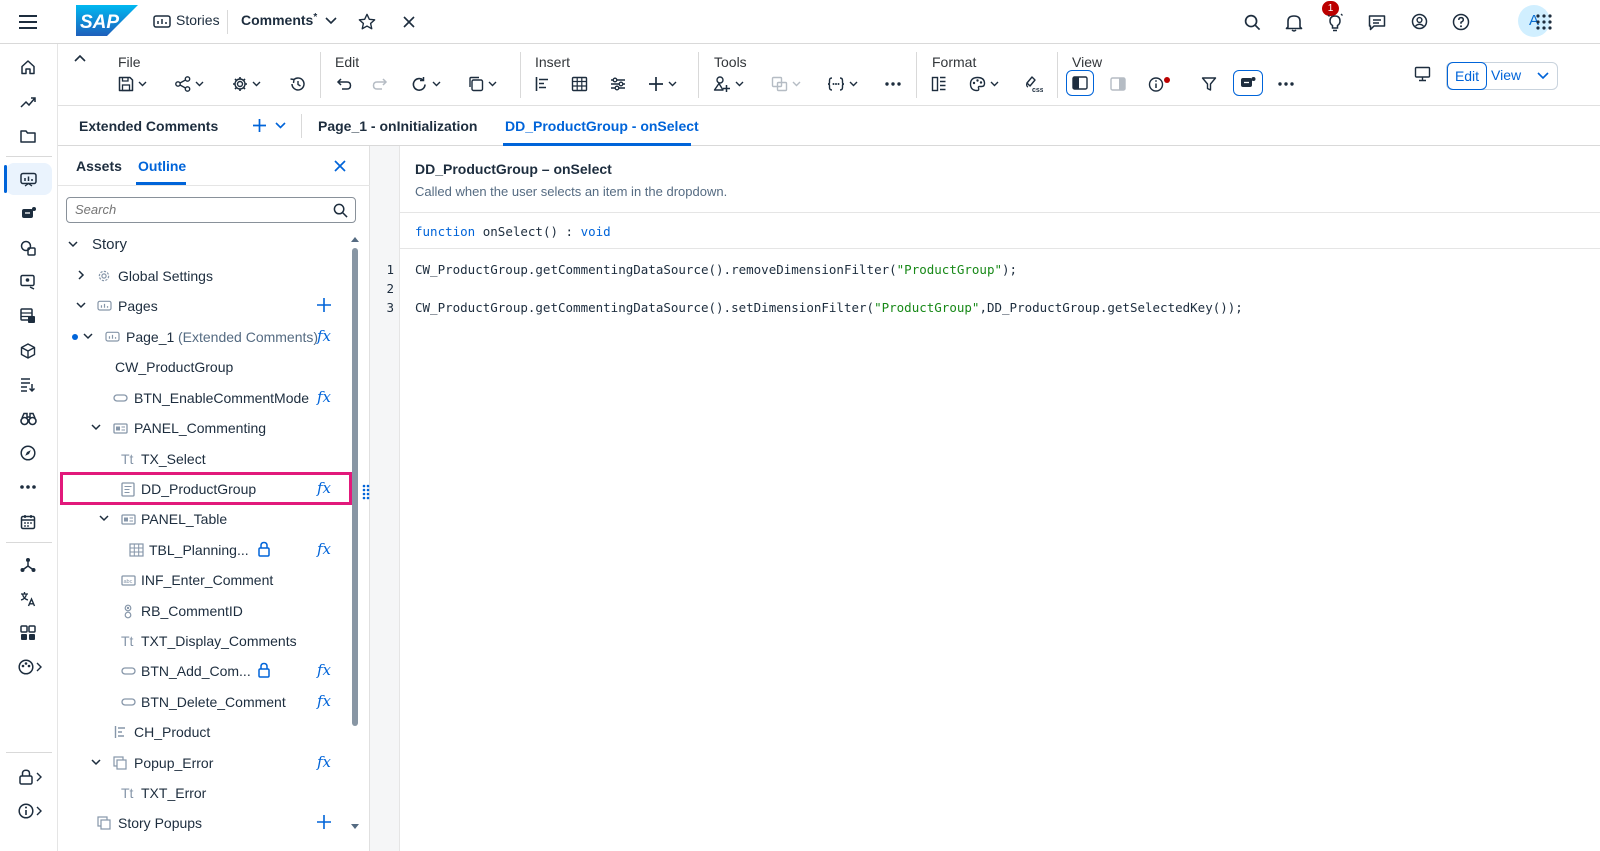 The image size is (1600, 851). What do you see at coordinates (1467, 76) in the screenshot?
I see `edit-mode-button: Edit` at bounding box center [1467, 76].